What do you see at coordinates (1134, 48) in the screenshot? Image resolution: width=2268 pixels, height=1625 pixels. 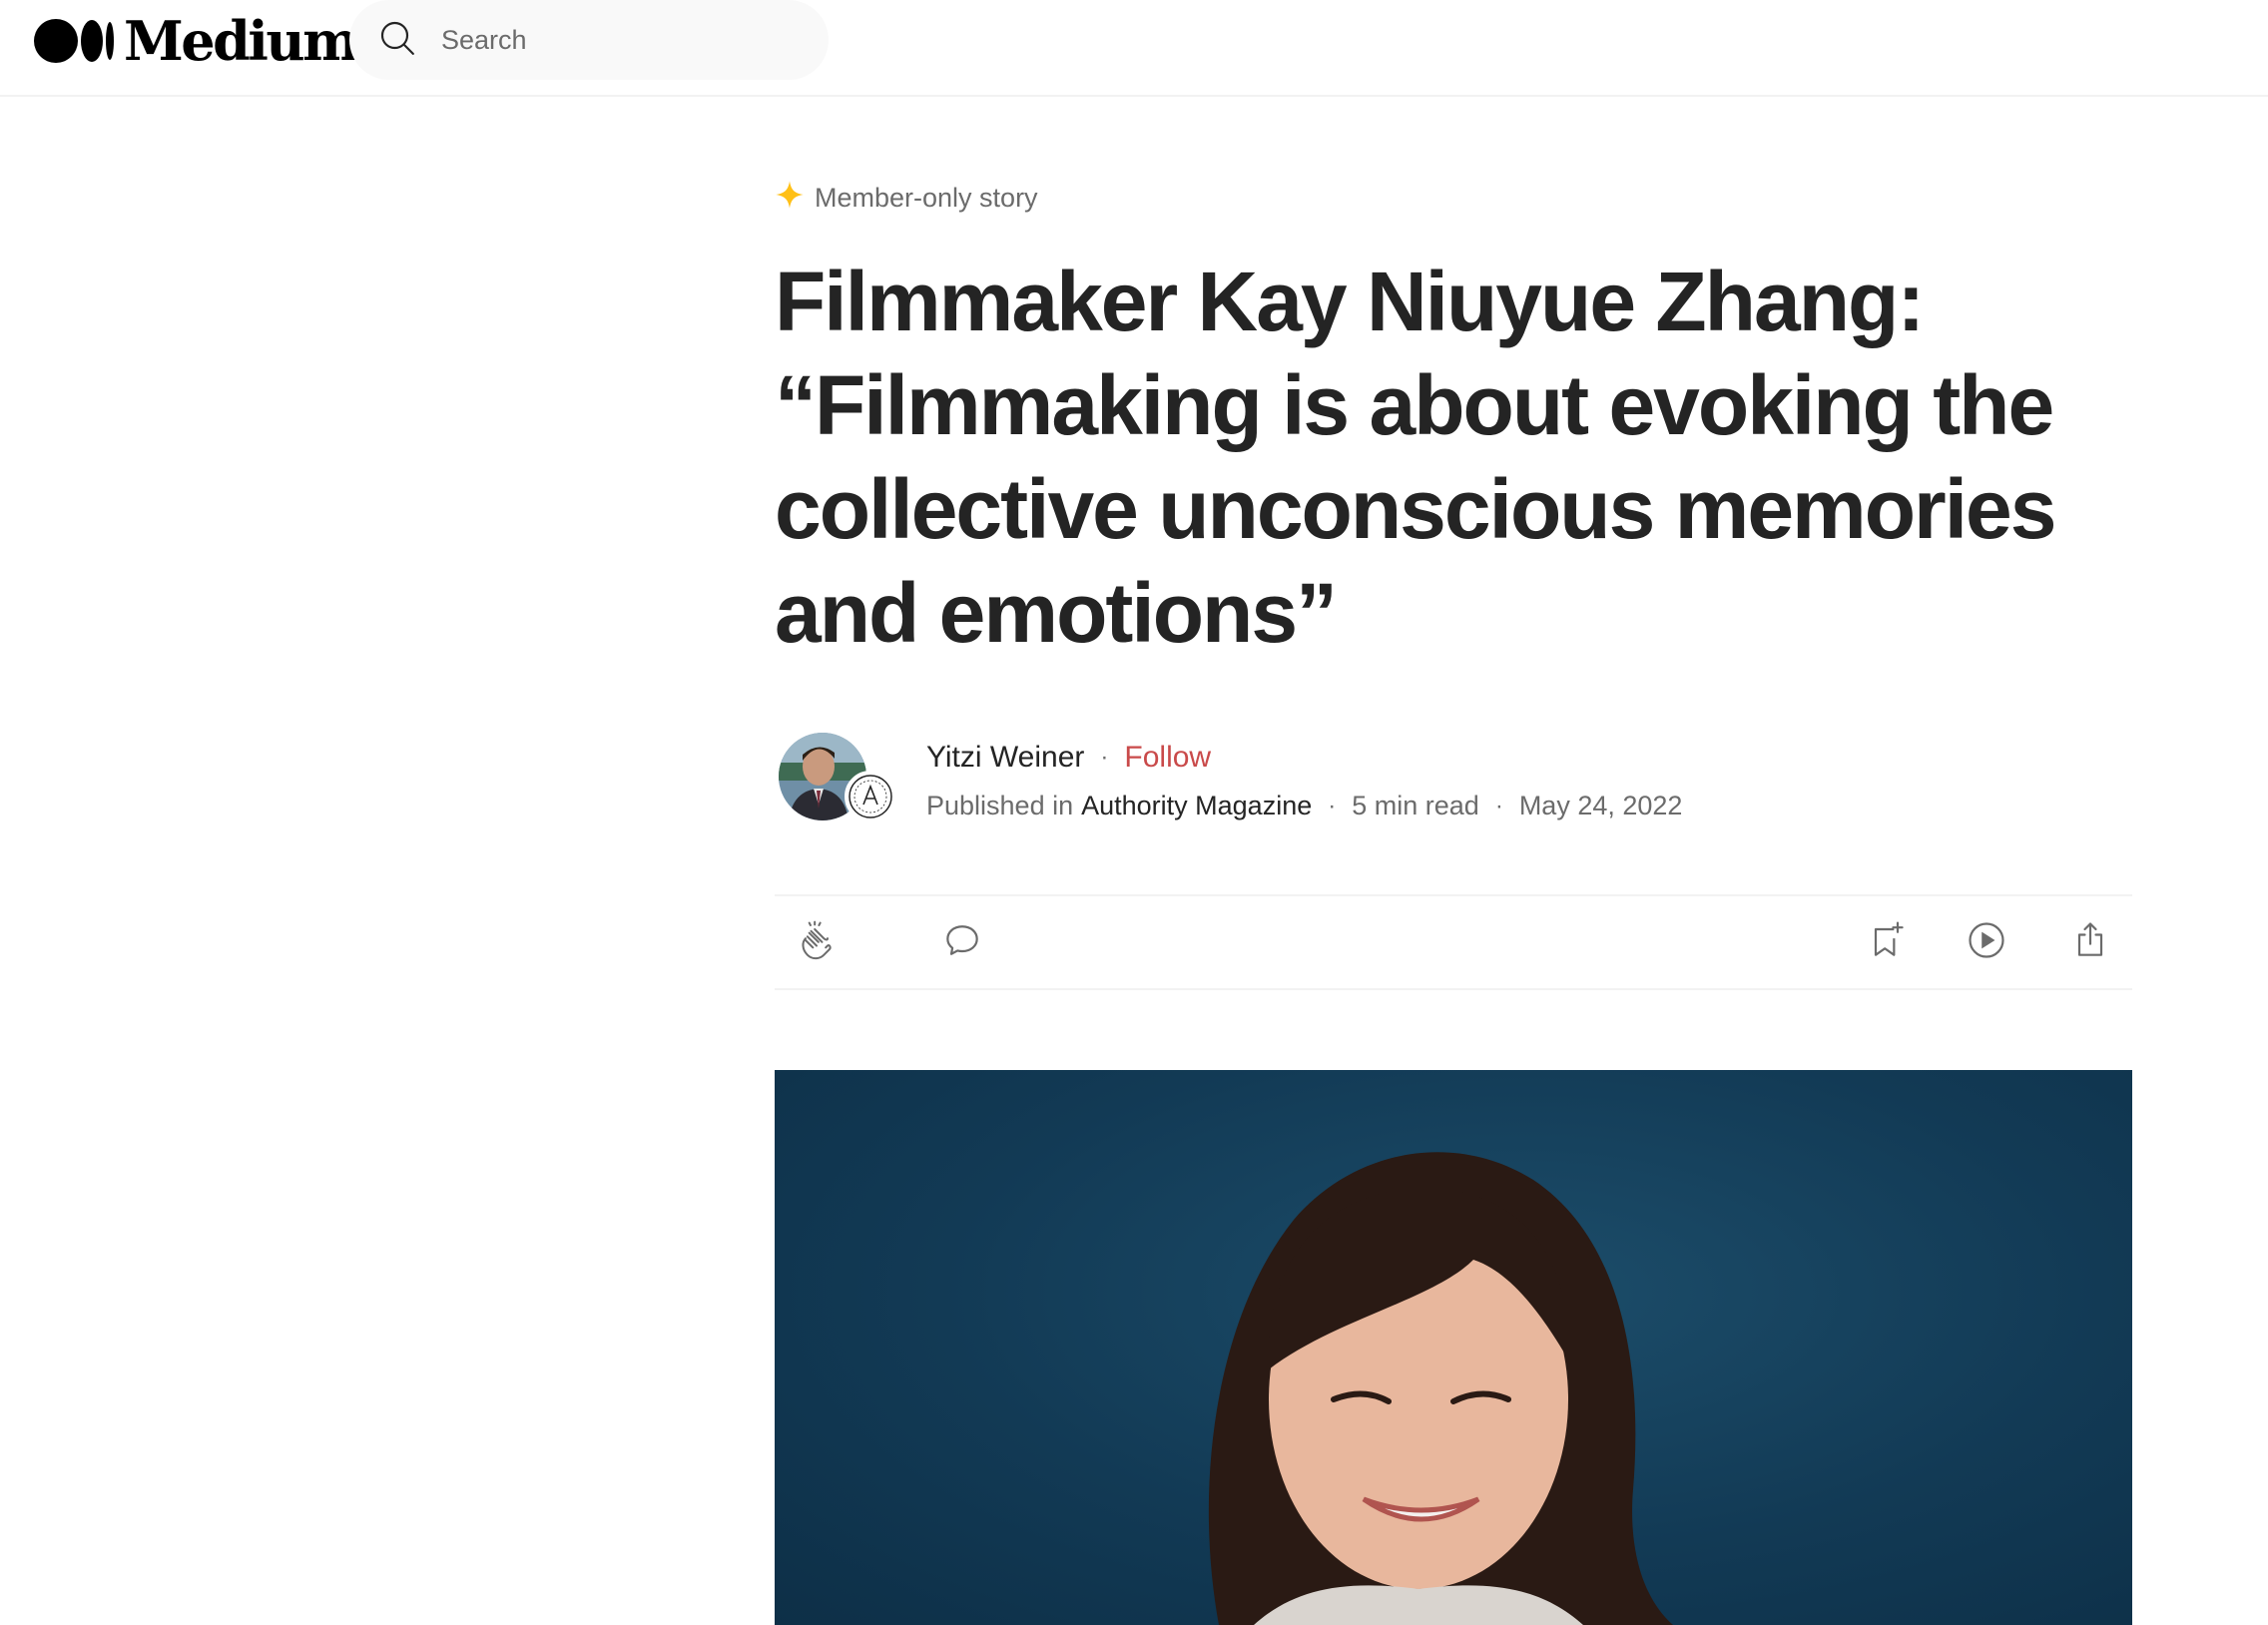 I see `top-navbar: Medium Search` at bounding box center [1134, 48].